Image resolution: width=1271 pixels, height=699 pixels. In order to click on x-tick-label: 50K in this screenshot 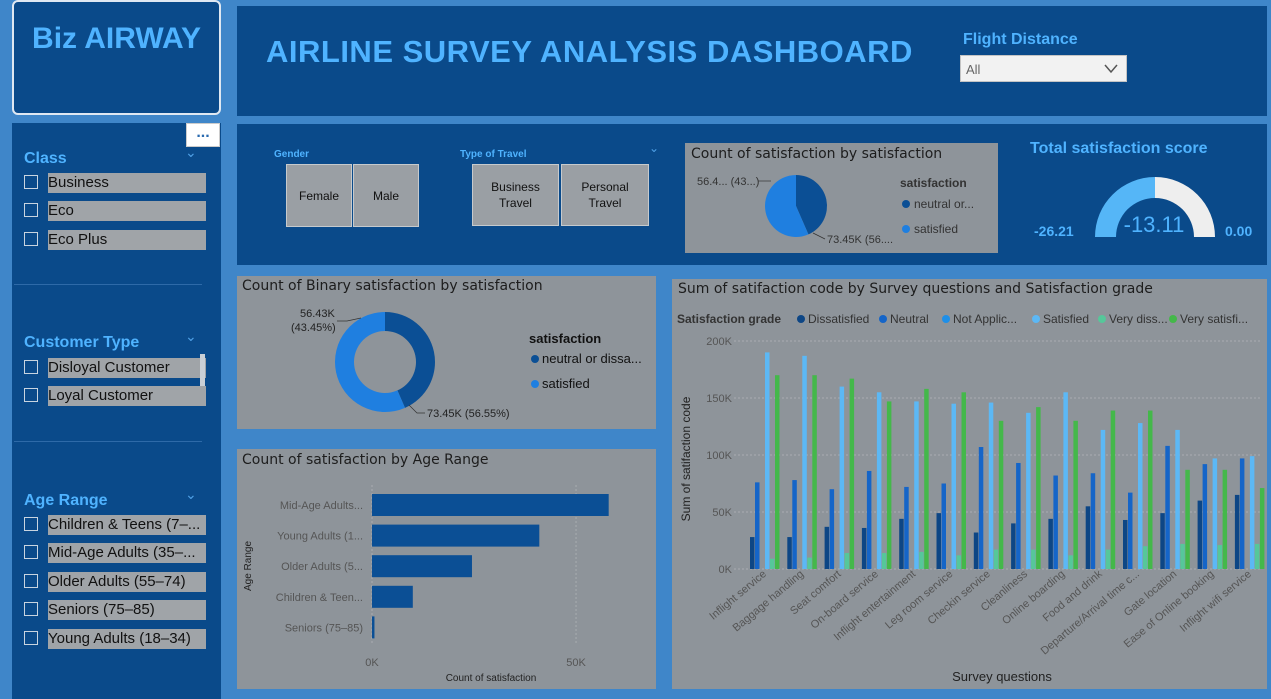, I will do `click(576, 663)`.